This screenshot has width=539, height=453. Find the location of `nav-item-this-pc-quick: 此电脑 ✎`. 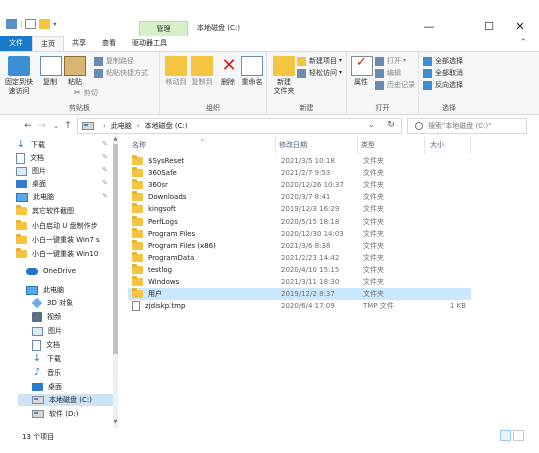

nav-item-this-pc-quick: 此电脑 ✎ is located at coordinates (65, 197).